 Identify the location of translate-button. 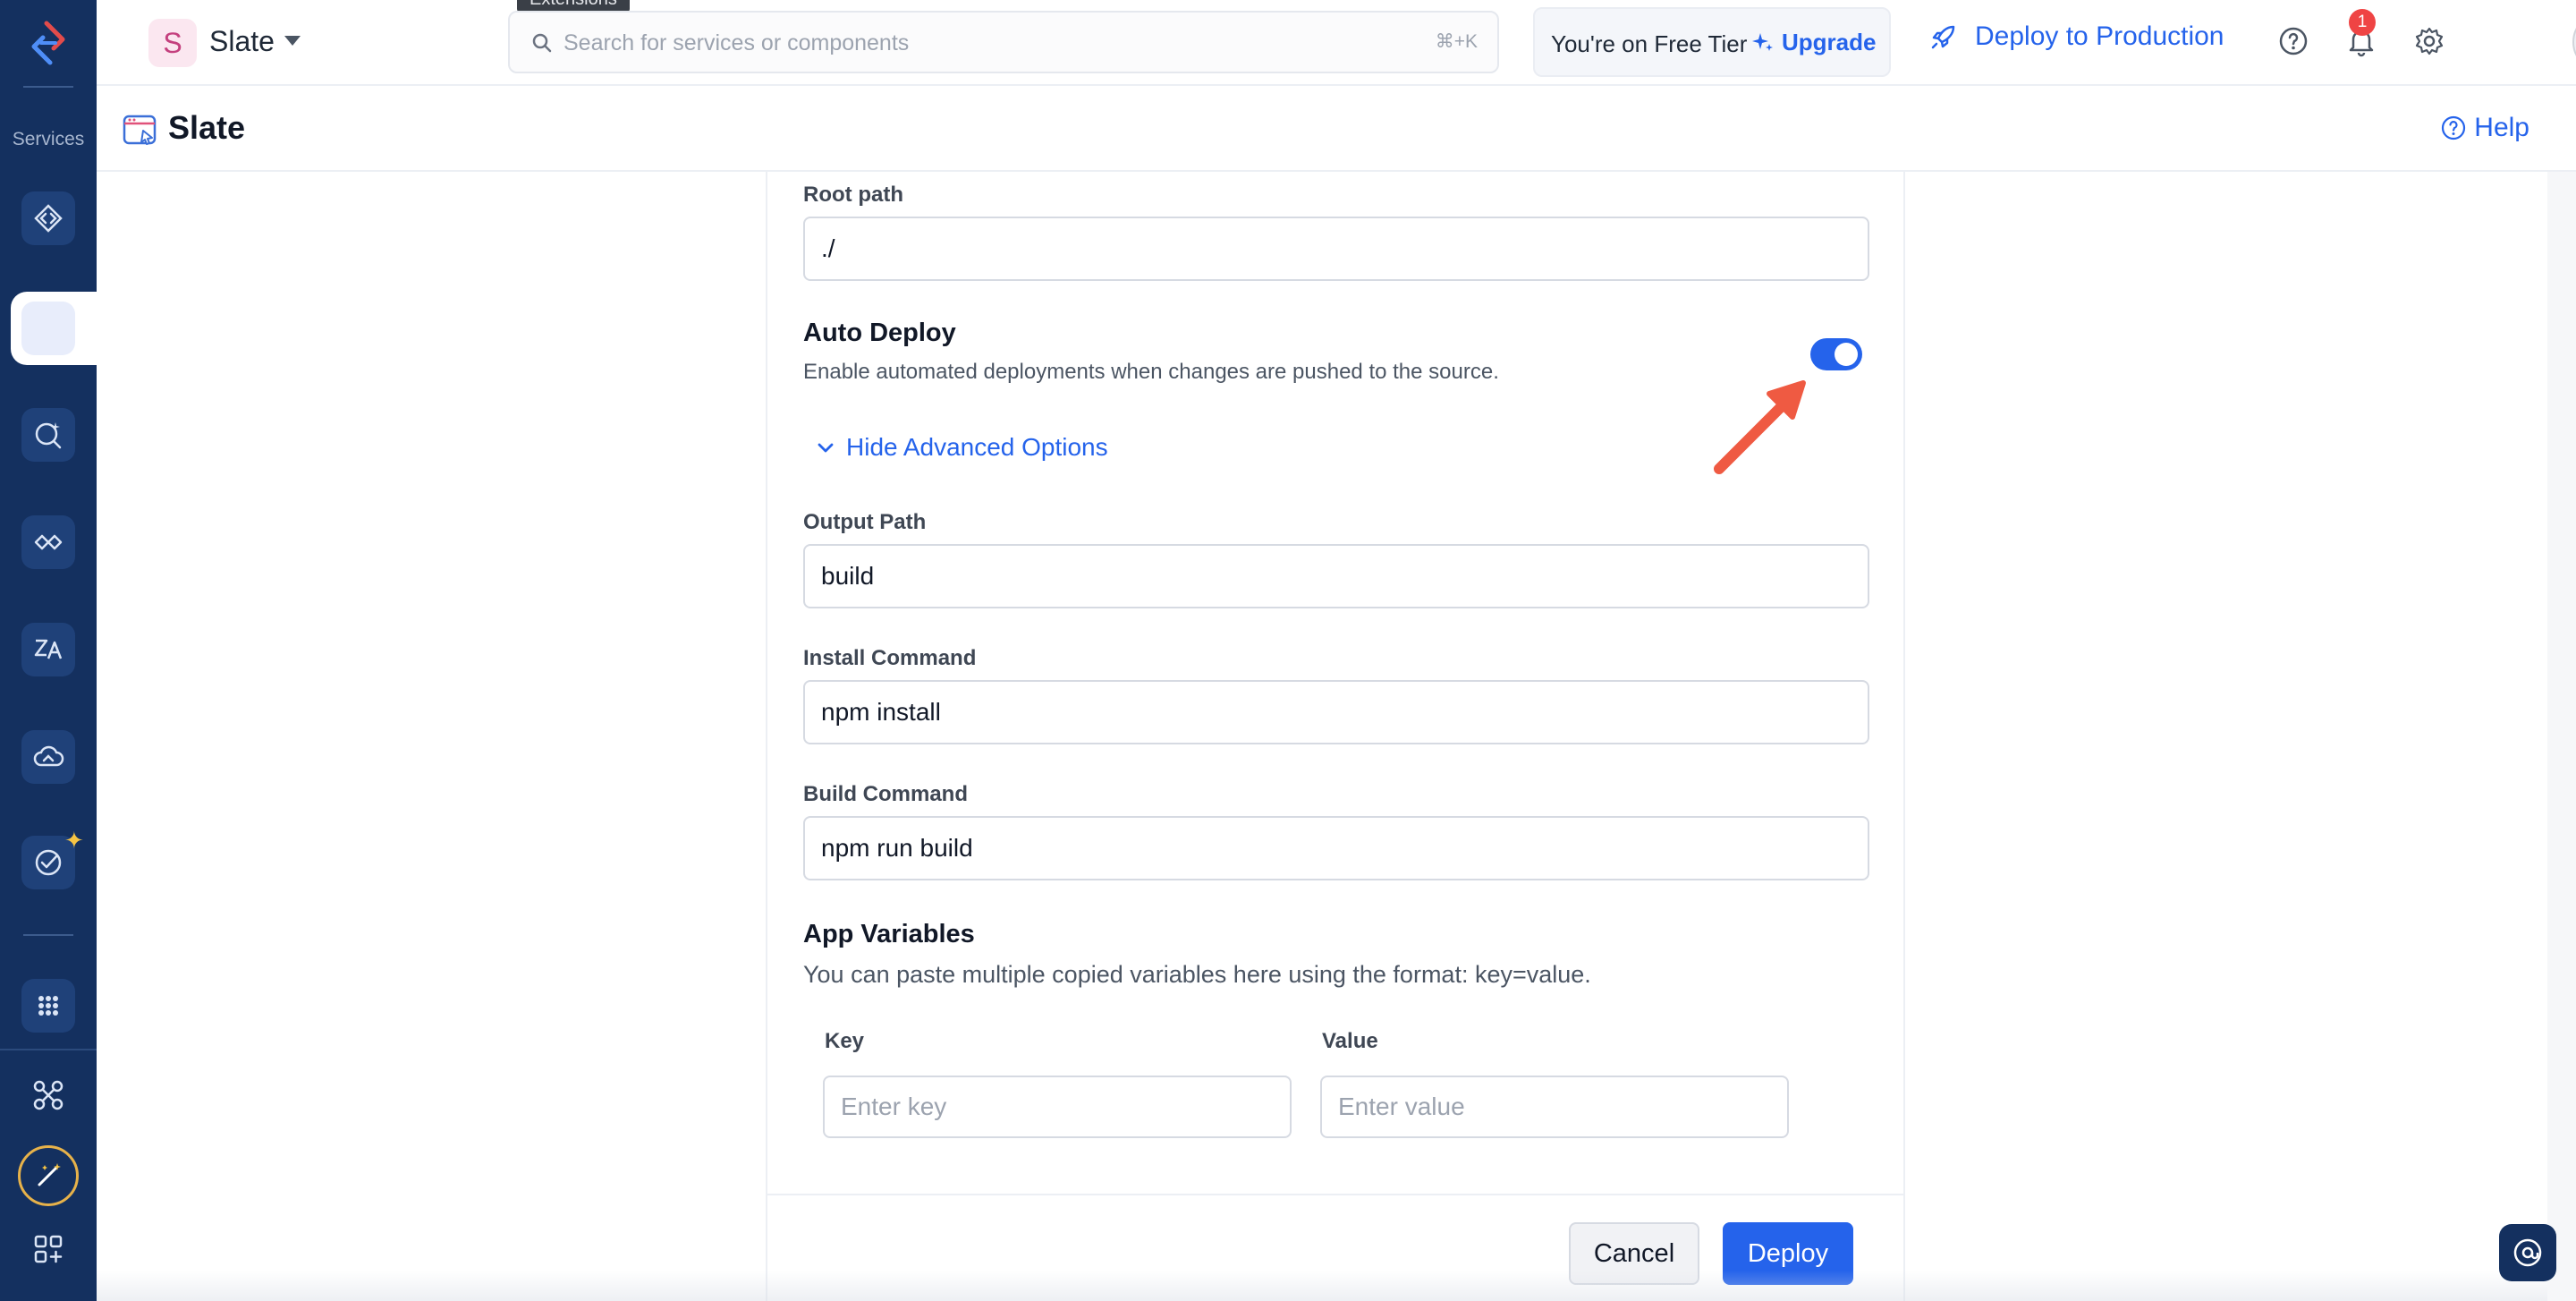
(48, 649).